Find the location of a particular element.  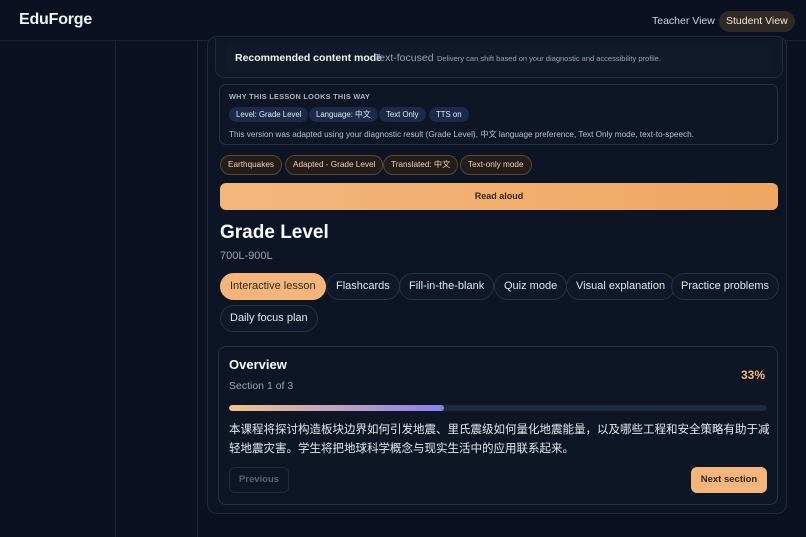

progress-percent: 33% is located at coordinates (753, 375).